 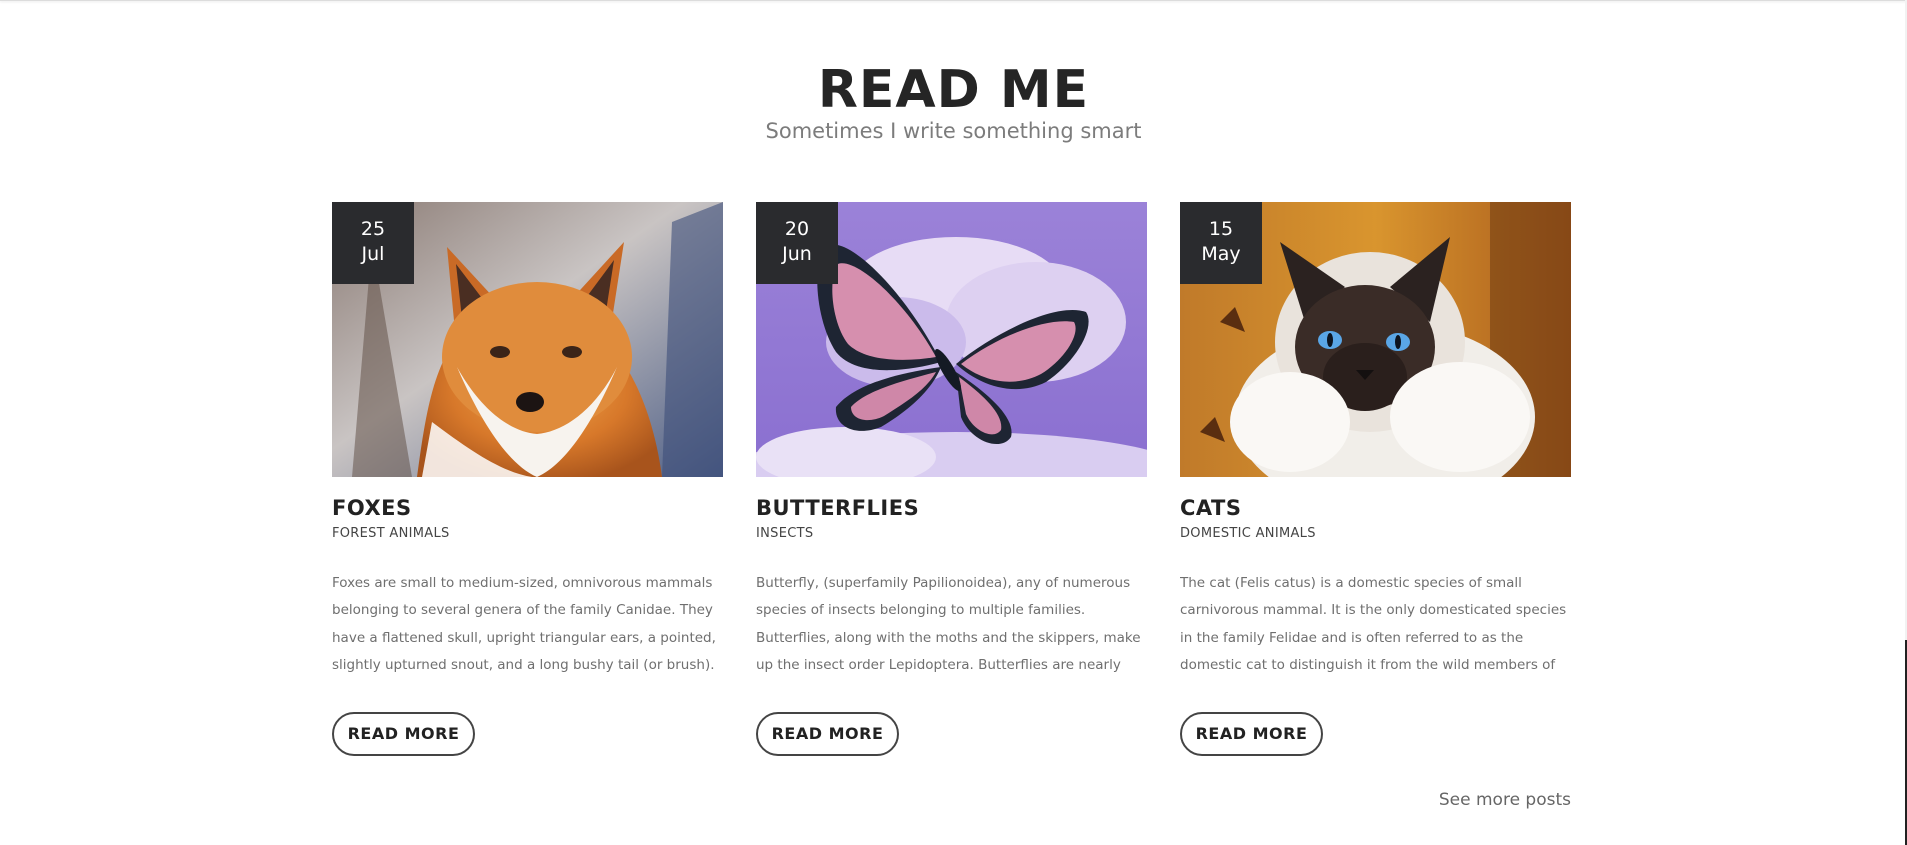 What do you see at coordinates (373, 254) in the screenshot?
I see `date-month: Jul` at bounding box center [373, 254].